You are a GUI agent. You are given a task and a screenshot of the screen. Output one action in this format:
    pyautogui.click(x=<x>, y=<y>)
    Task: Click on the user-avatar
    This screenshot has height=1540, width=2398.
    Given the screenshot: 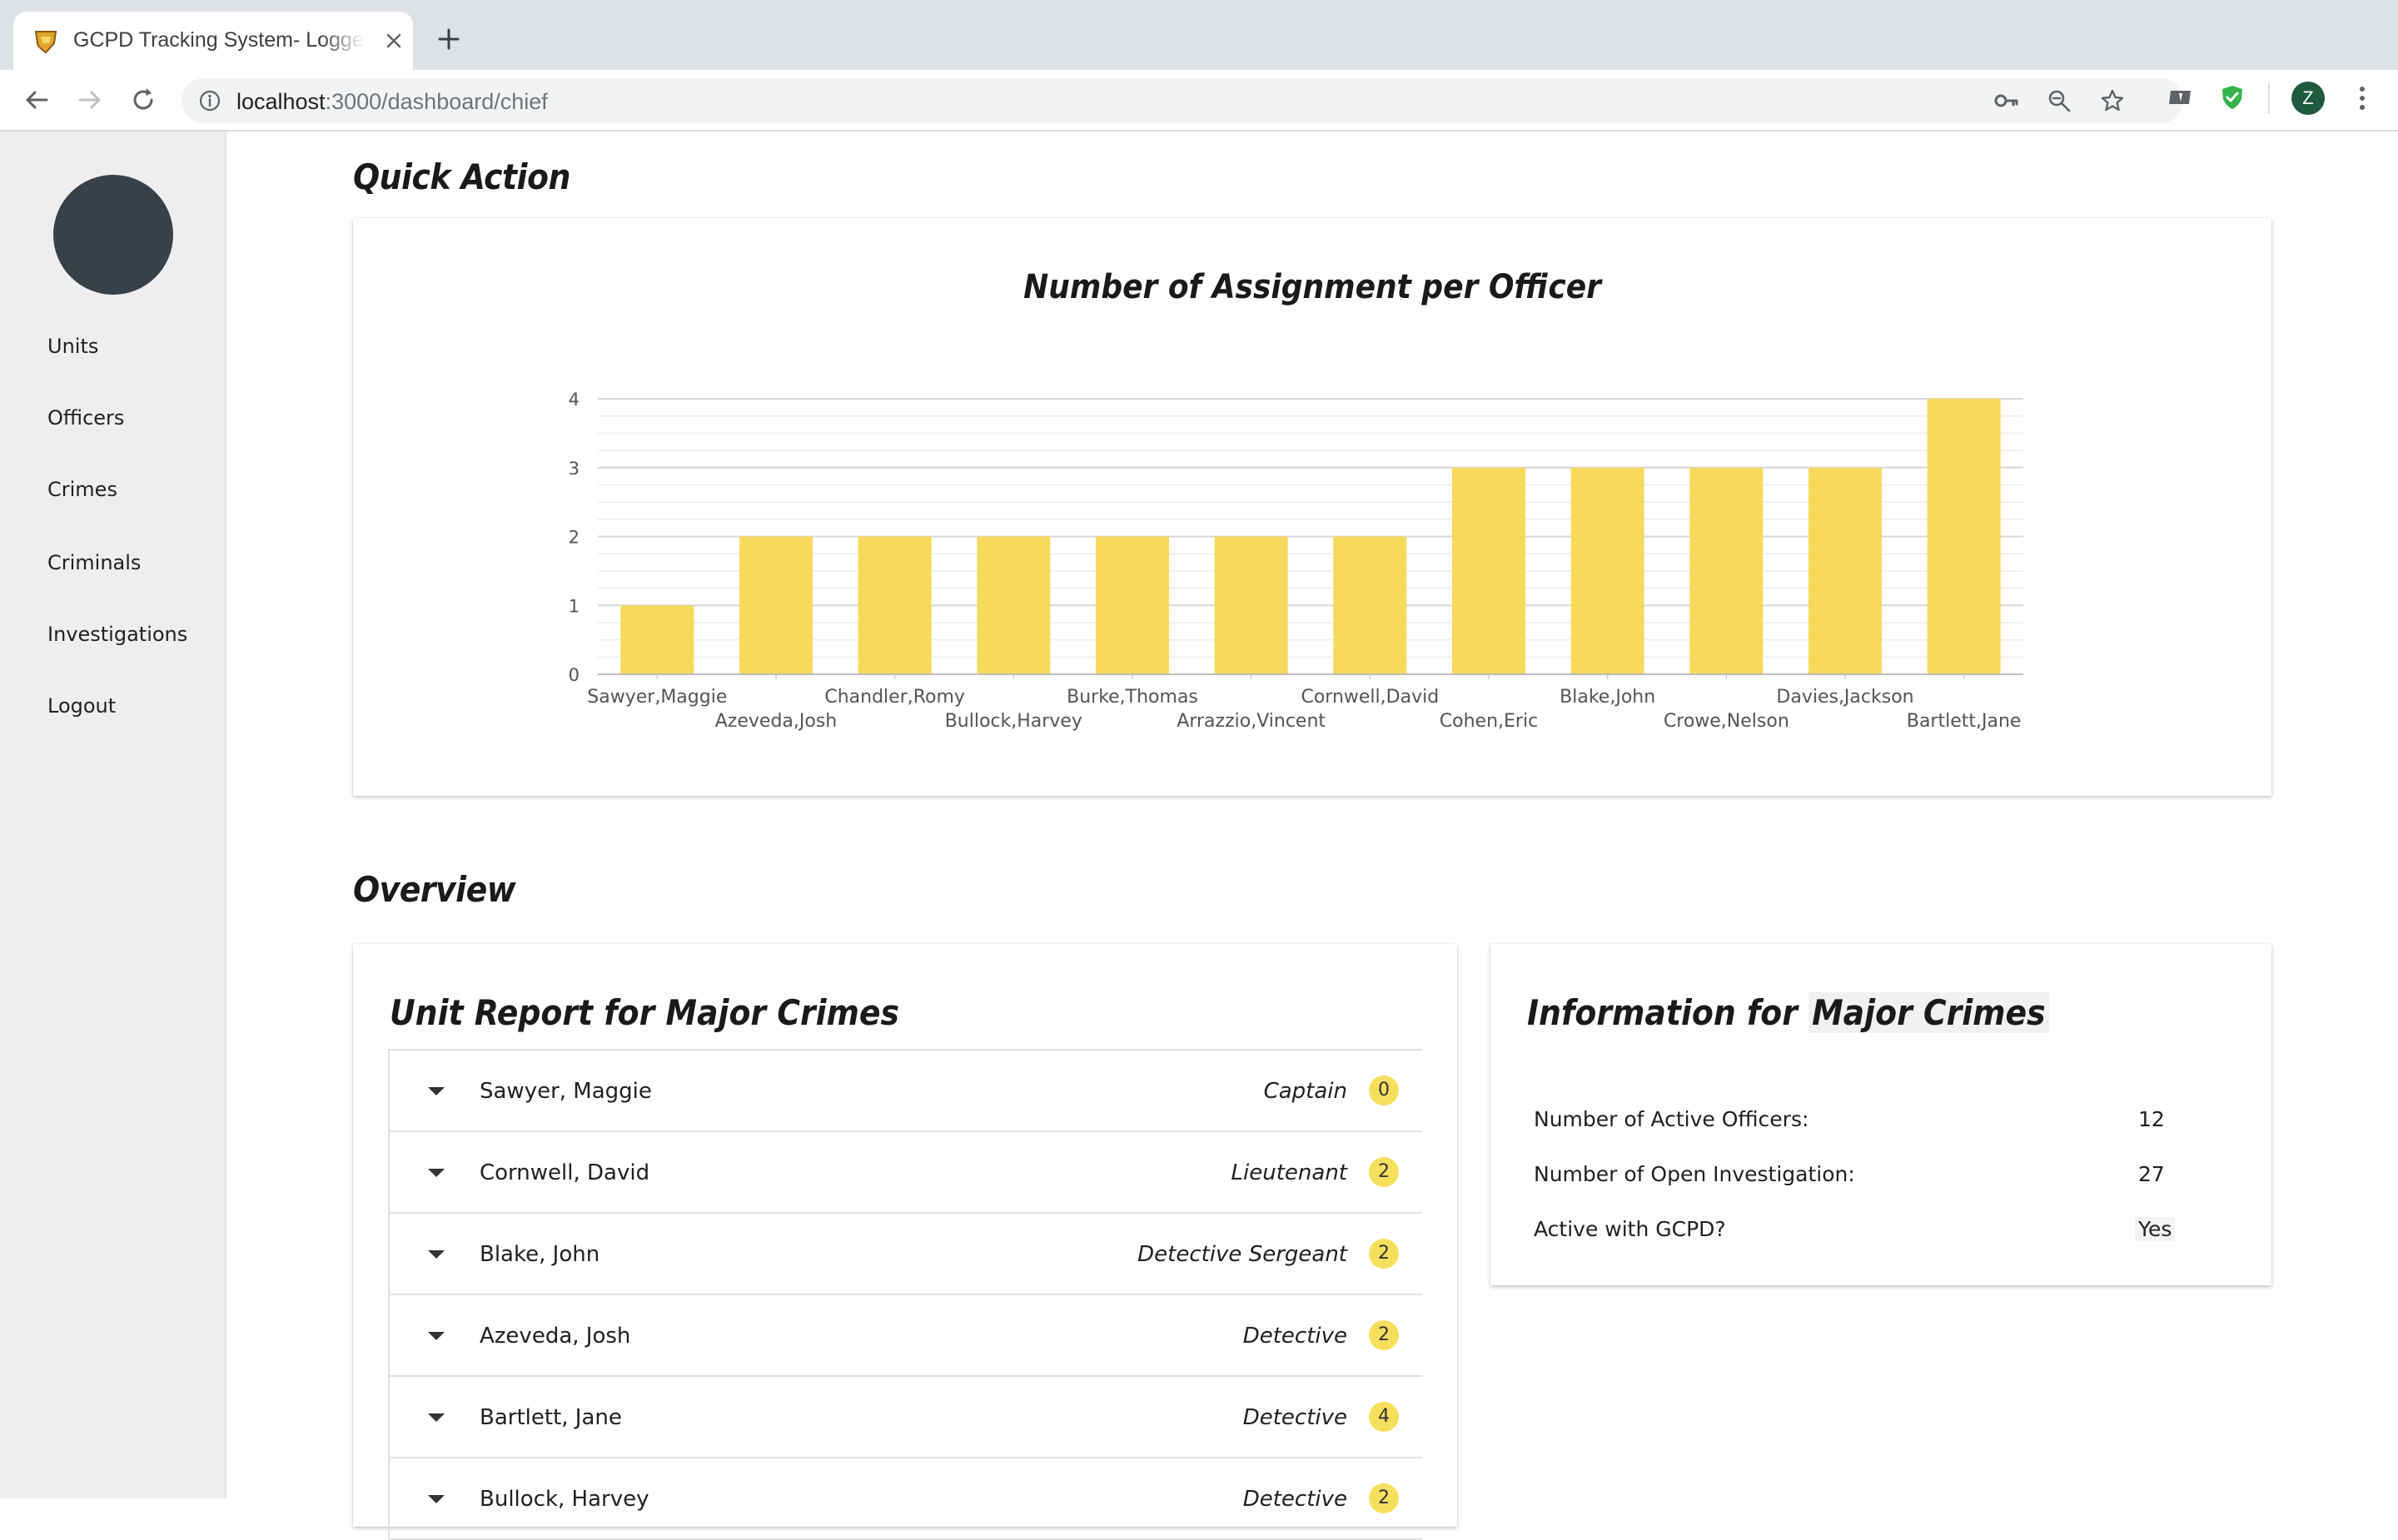 What is the action you would take?
    pyautogui.click(x=113, y=235)
    